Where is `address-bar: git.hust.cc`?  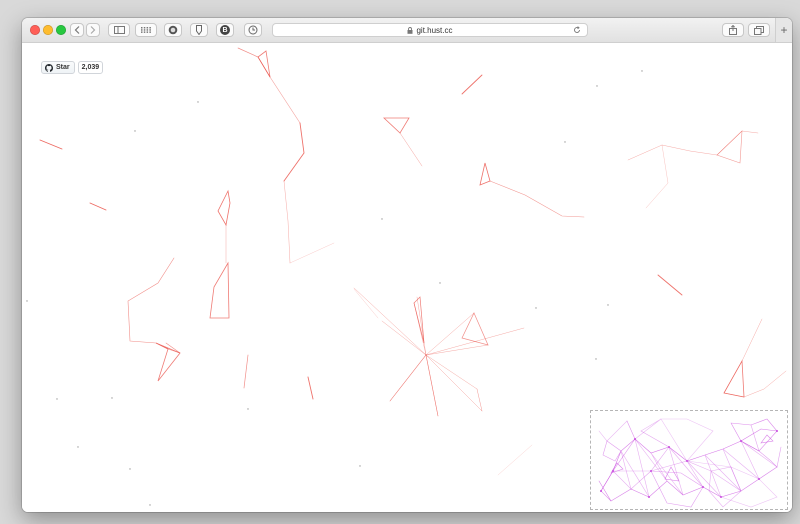
address-bar: git.hust.cc is located at coordinates (430, 30).